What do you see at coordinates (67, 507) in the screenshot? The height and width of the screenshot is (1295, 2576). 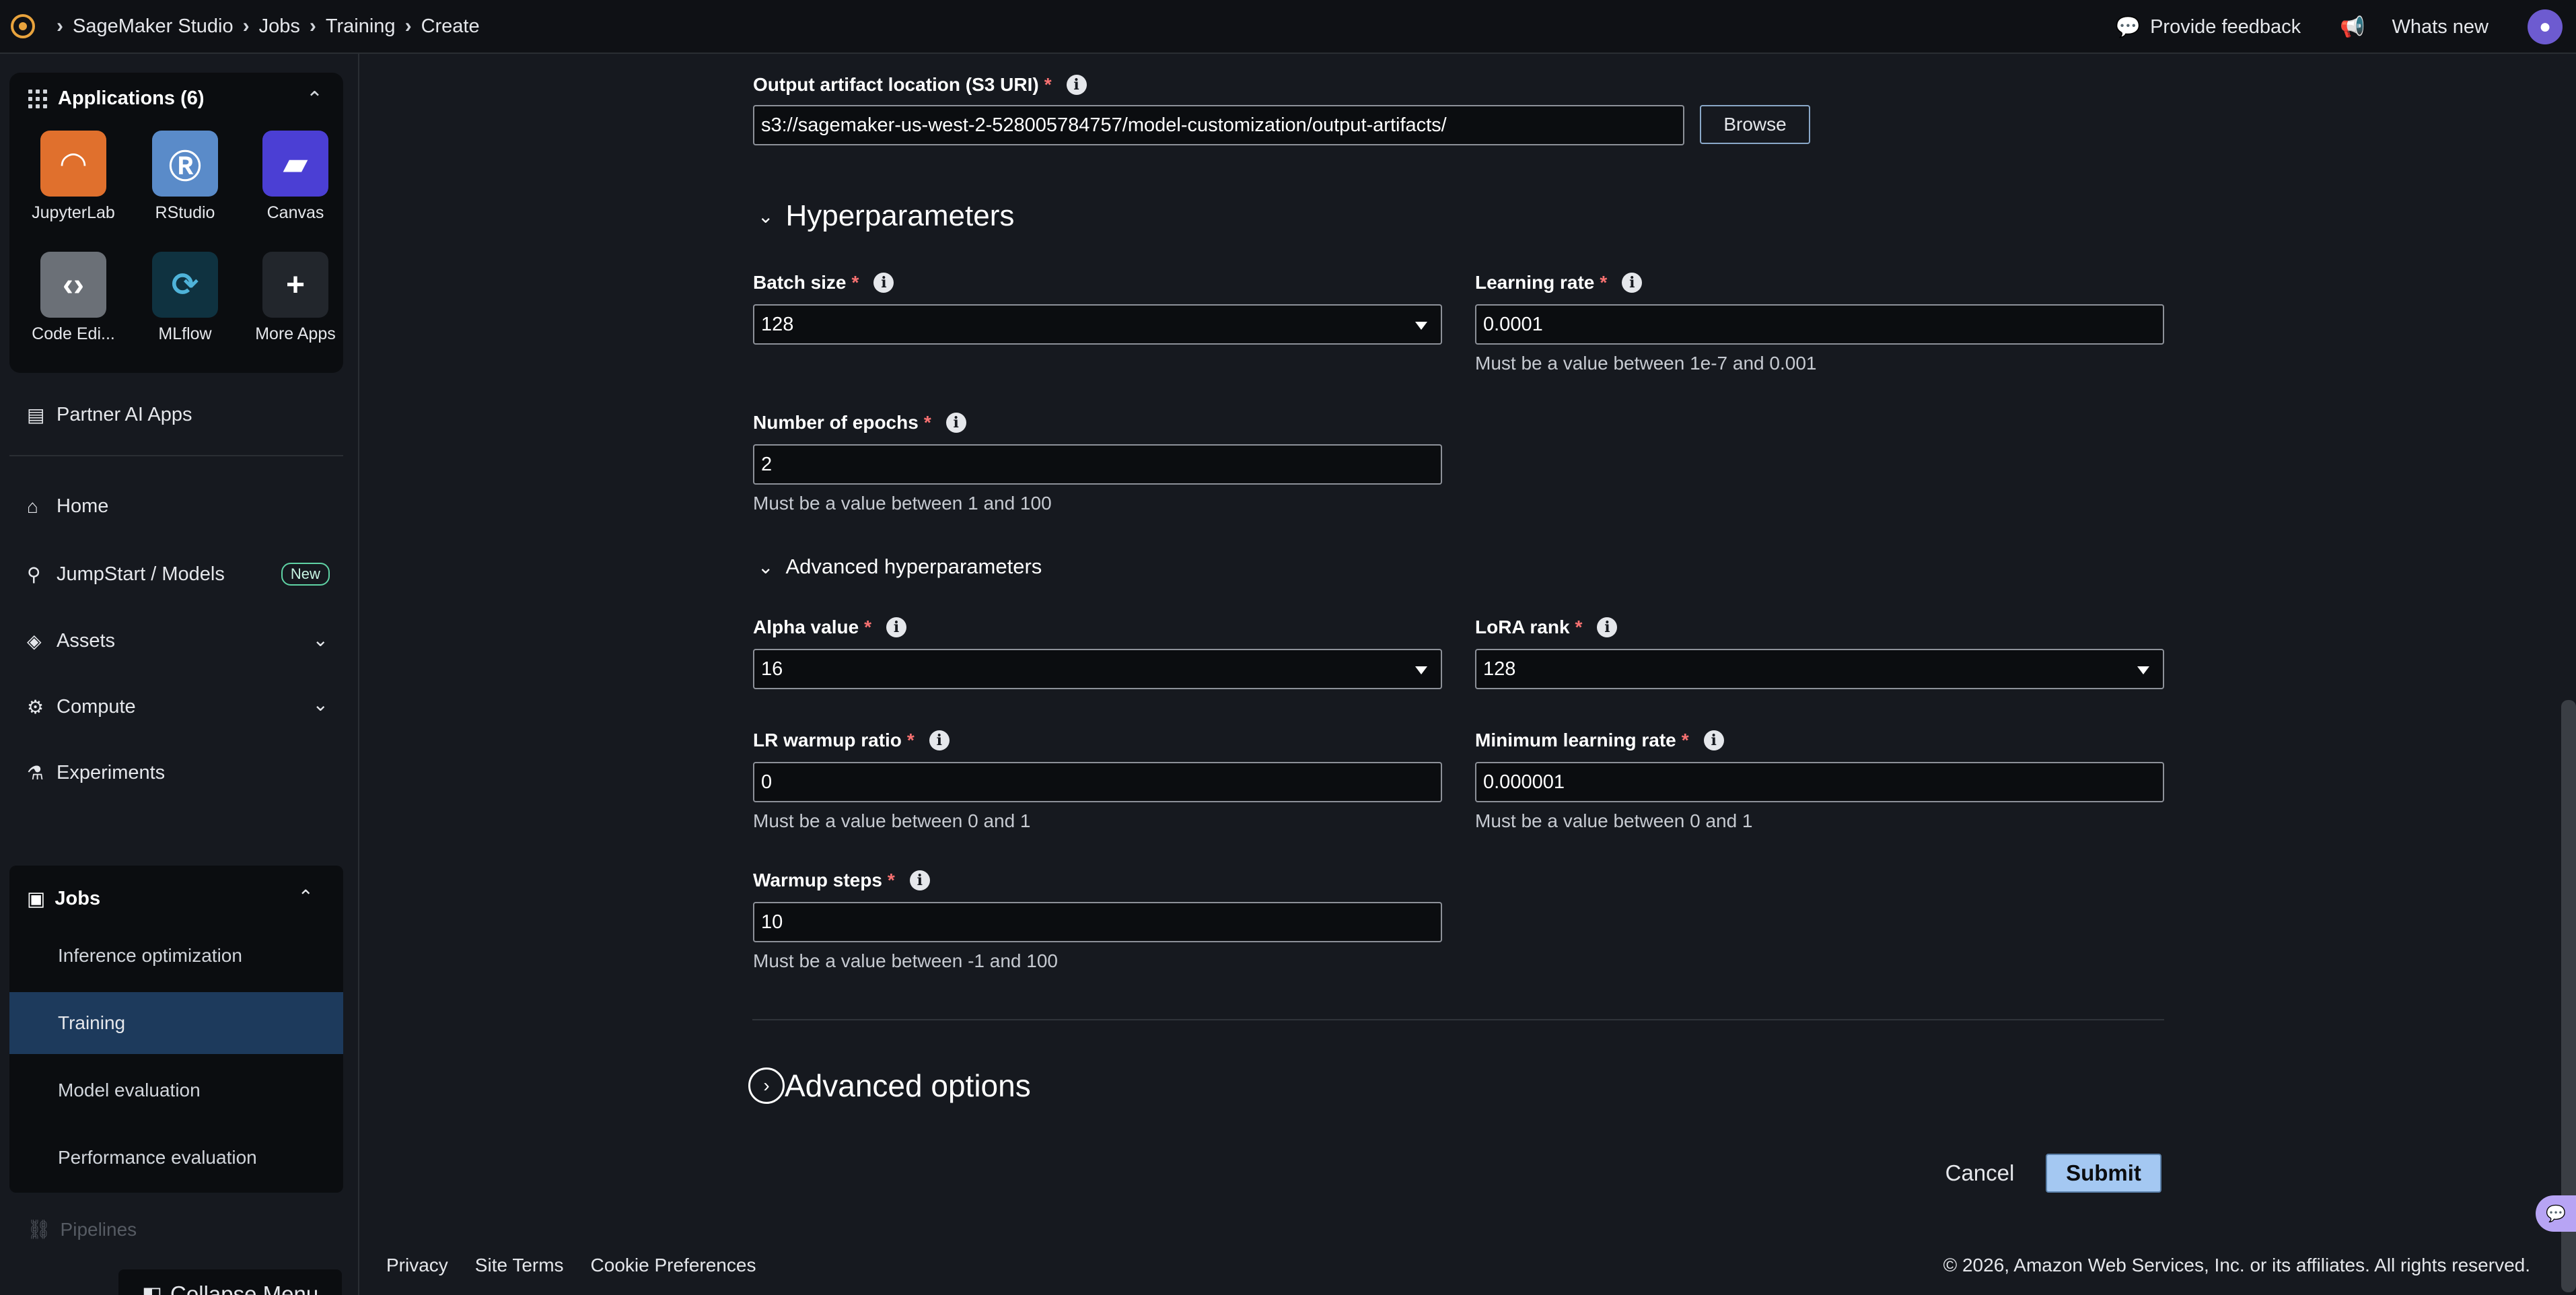 I see `sidebar-item-home: ⌂ Home` at bounding box center [67, 507].